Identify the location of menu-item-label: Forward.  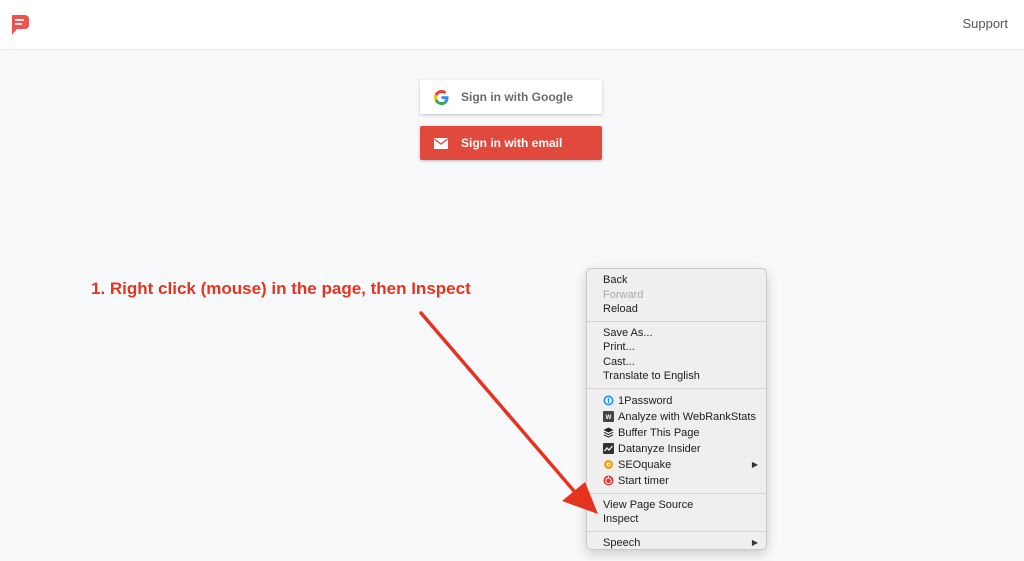
(623, 294).